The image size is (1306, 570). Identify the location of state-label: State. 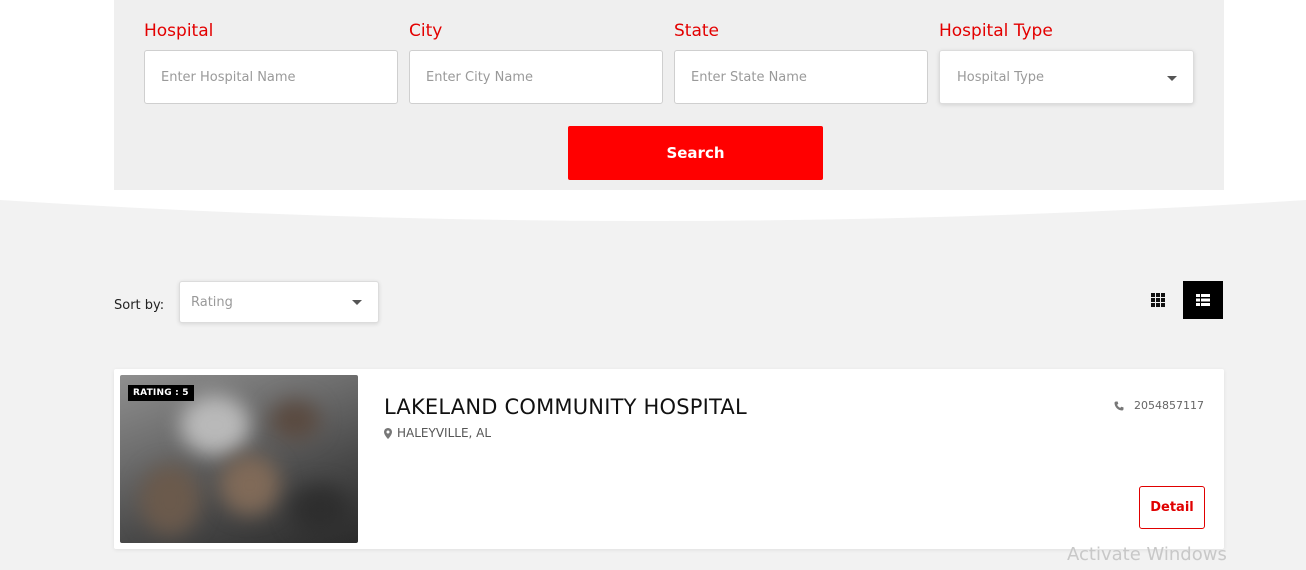
(696, 31).